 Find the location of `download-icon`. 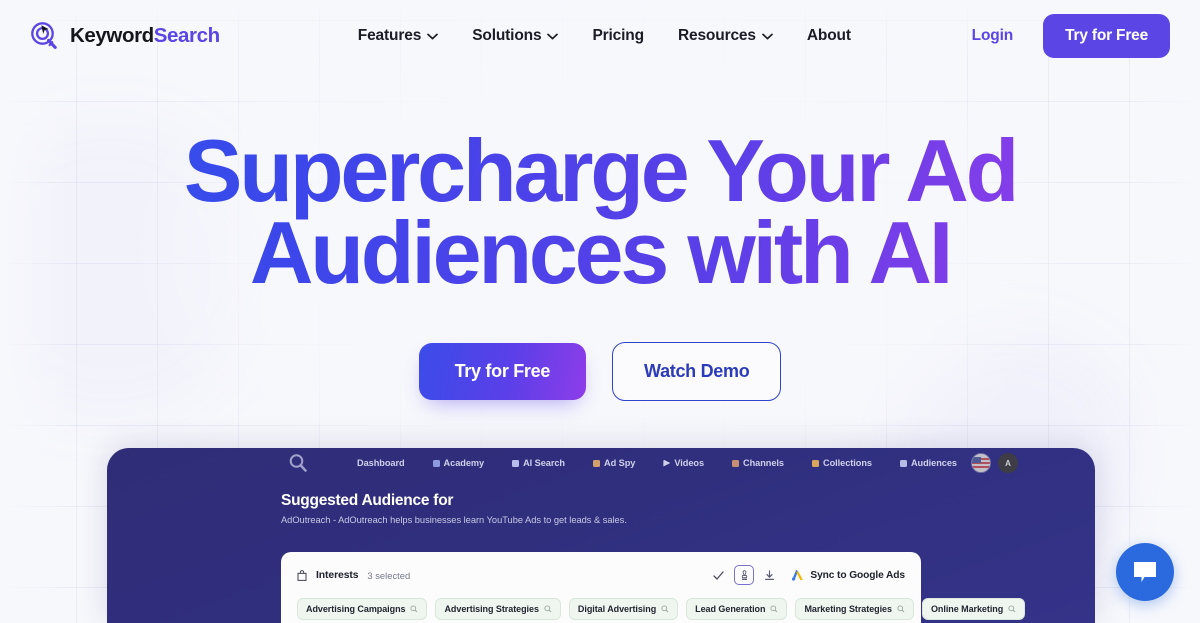

download-icon is located at coordinates (769, 575).